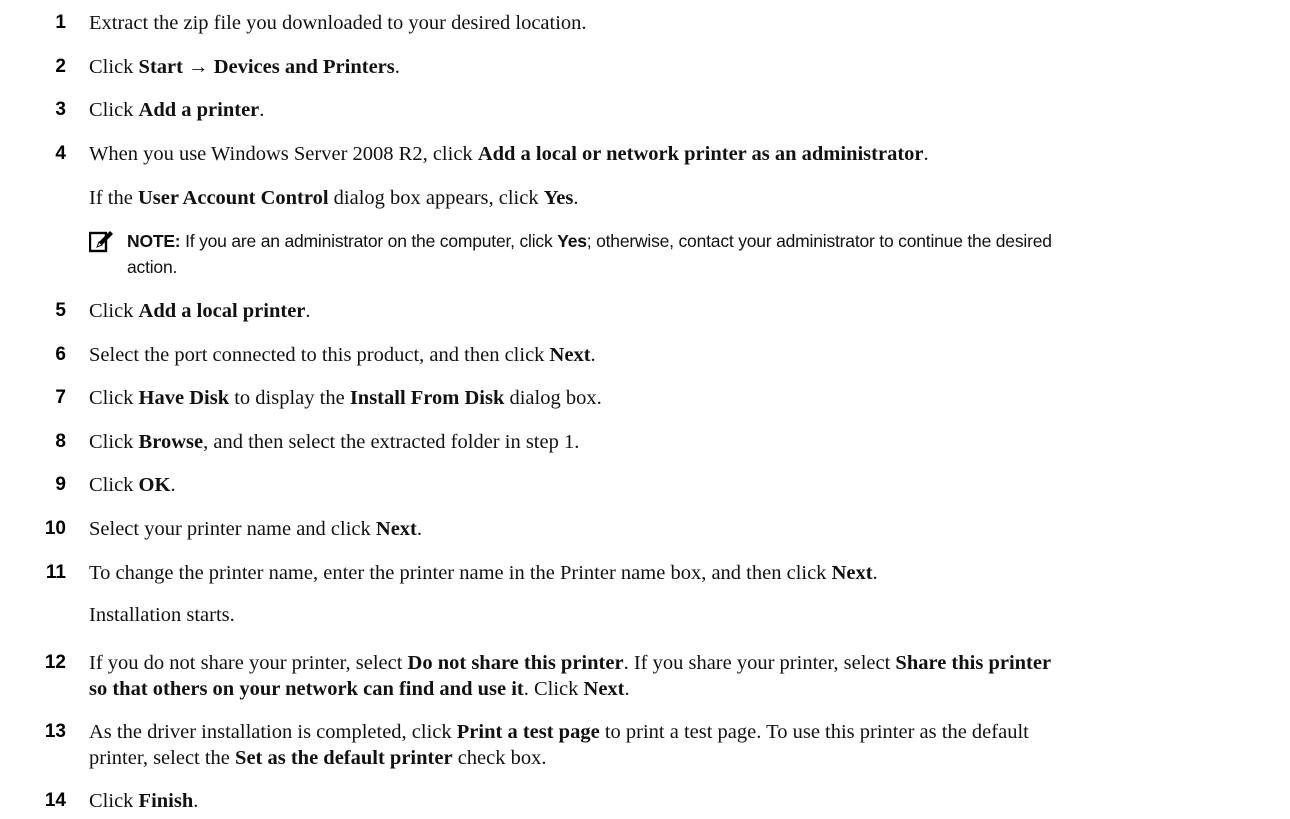 This screenshot has height=819, width=1290. I want to click on pencil-note-icon, so click(101, 242).